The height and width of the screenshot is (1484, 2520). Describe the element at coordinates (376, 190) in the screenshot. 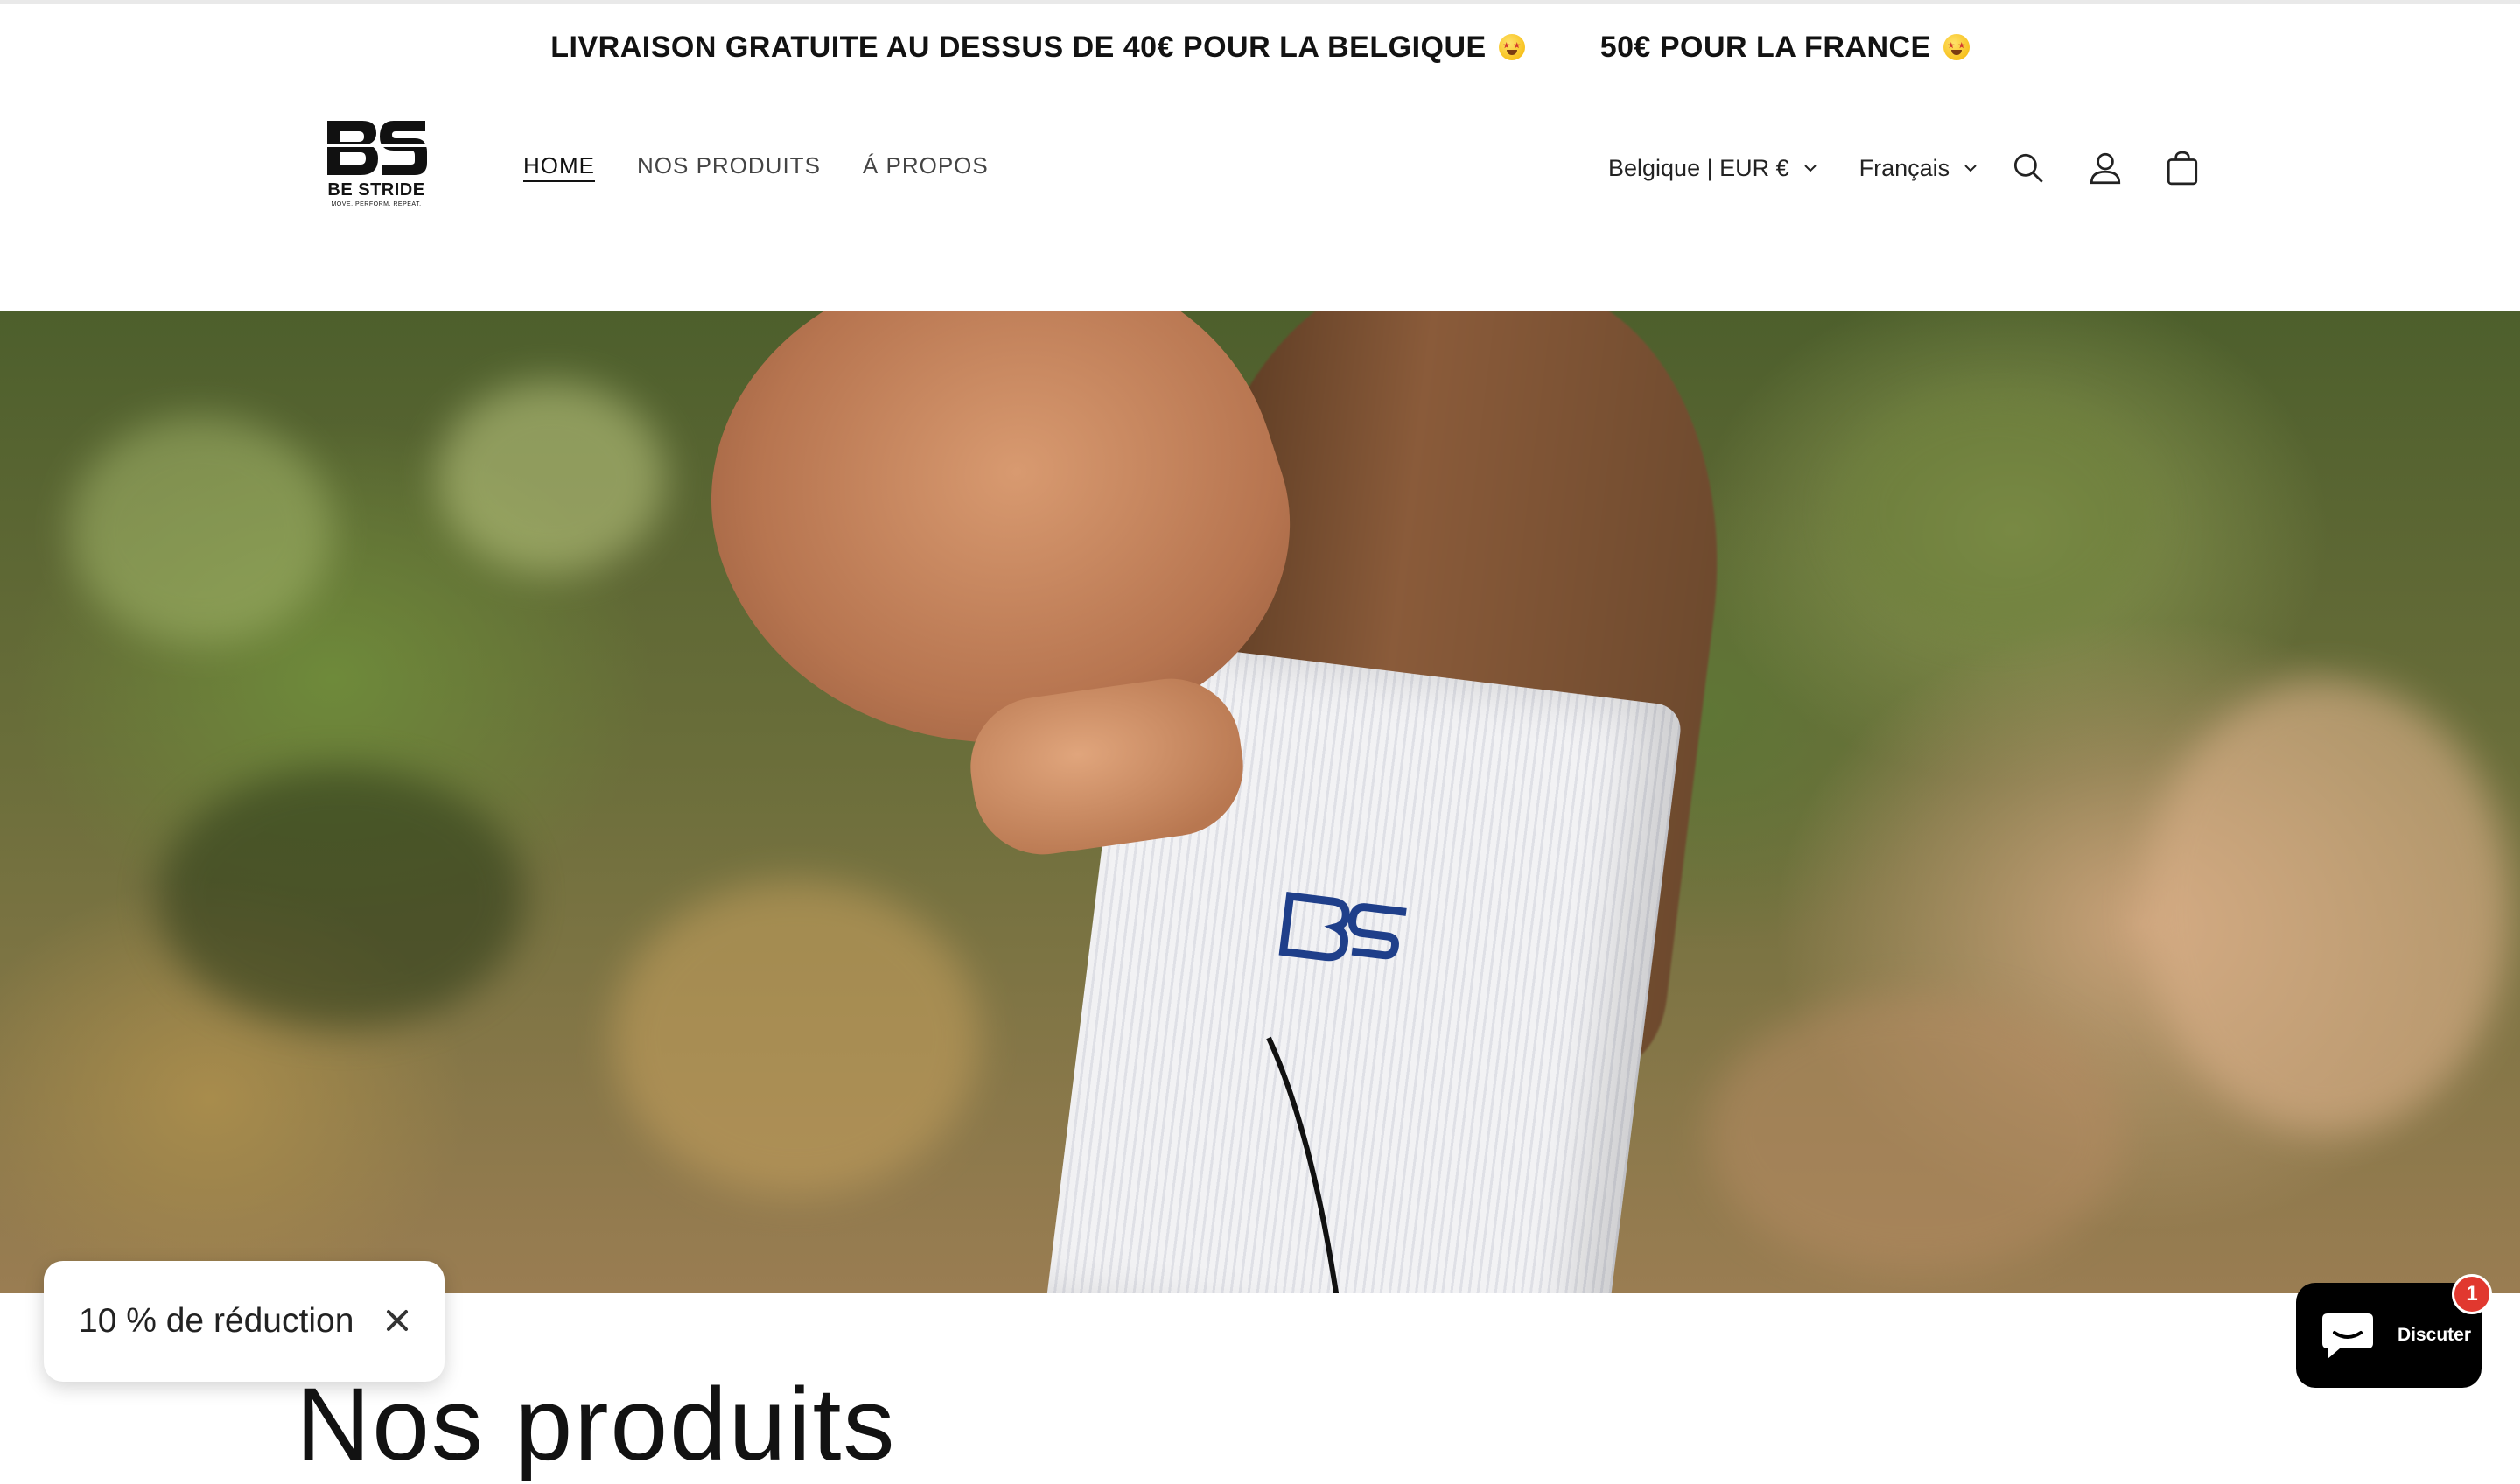

I see `logo-wordmark: BE STRIDE` at that location.